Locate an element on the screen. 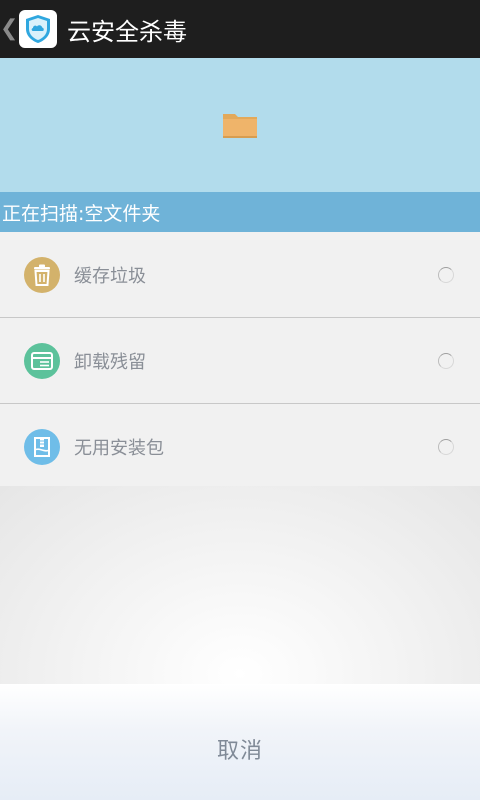 This screenshot has width=480, height=800. list-item-label: 缓存垃圾 is located at coordinates (110, 276).